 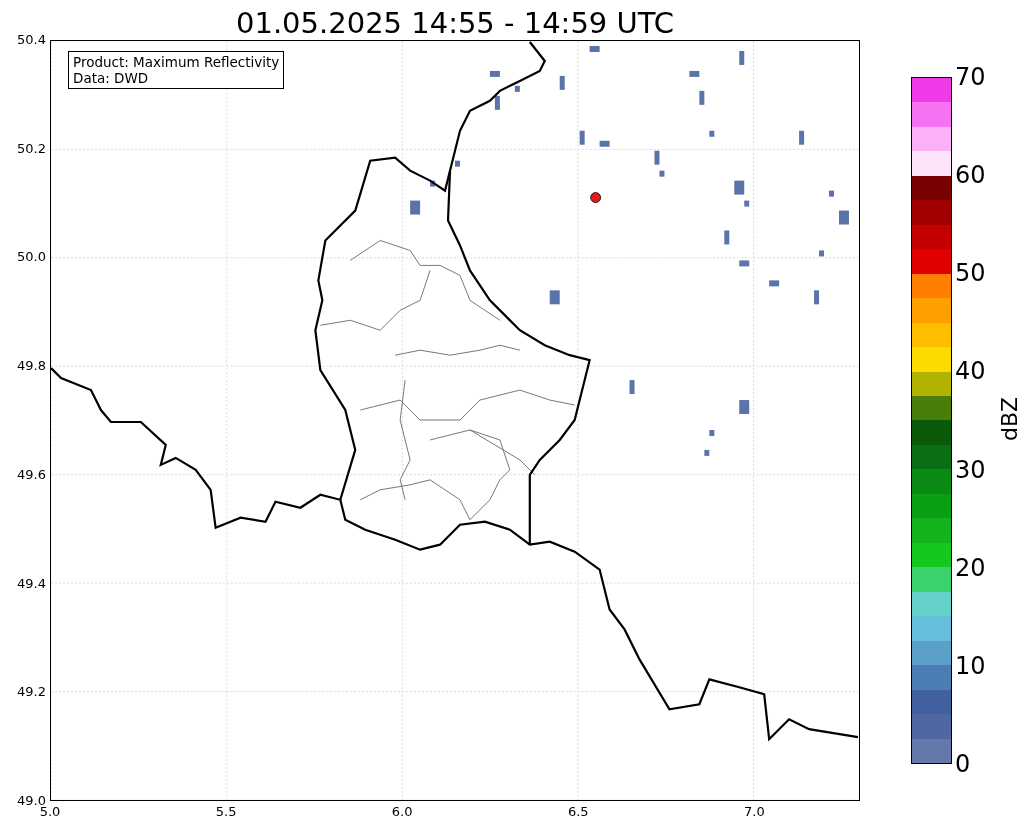 What do you see at coordinates (970, 665) in the screenshot?
I see `colorbar-tick-label: 10` at bounding box center [970, 665].